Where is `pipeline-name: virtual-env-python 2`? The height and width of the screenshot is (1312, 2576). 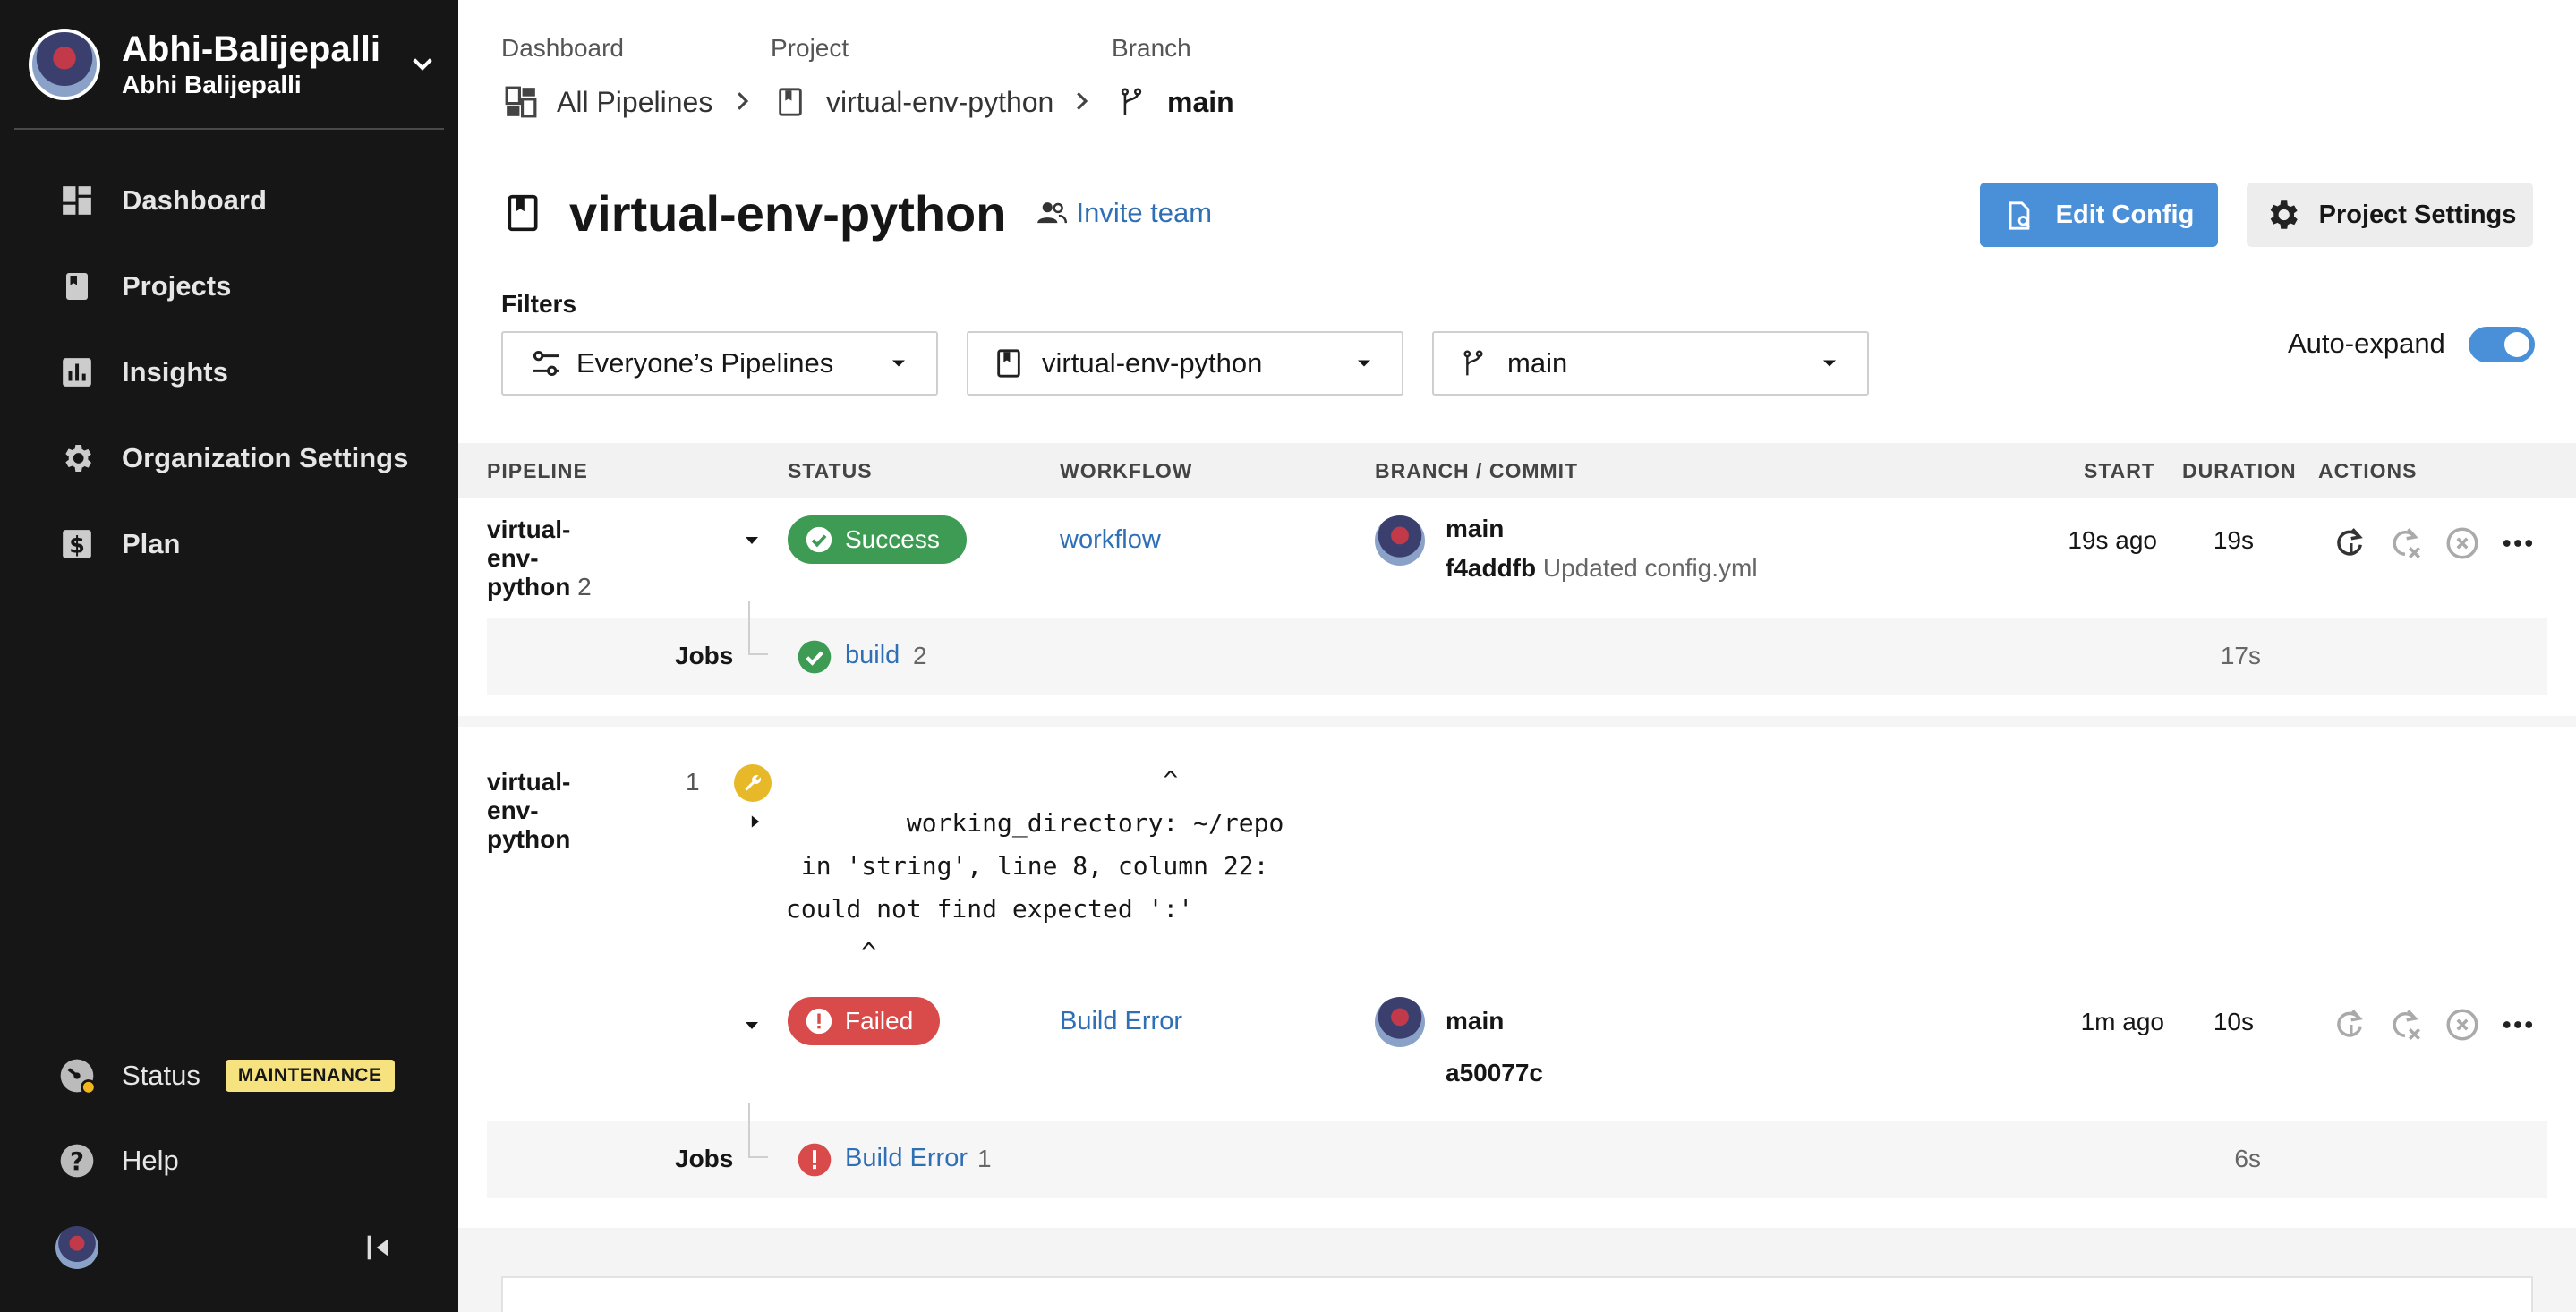 pipeline-name: virtual-env-python 2 is located at coordinates (554, 558).